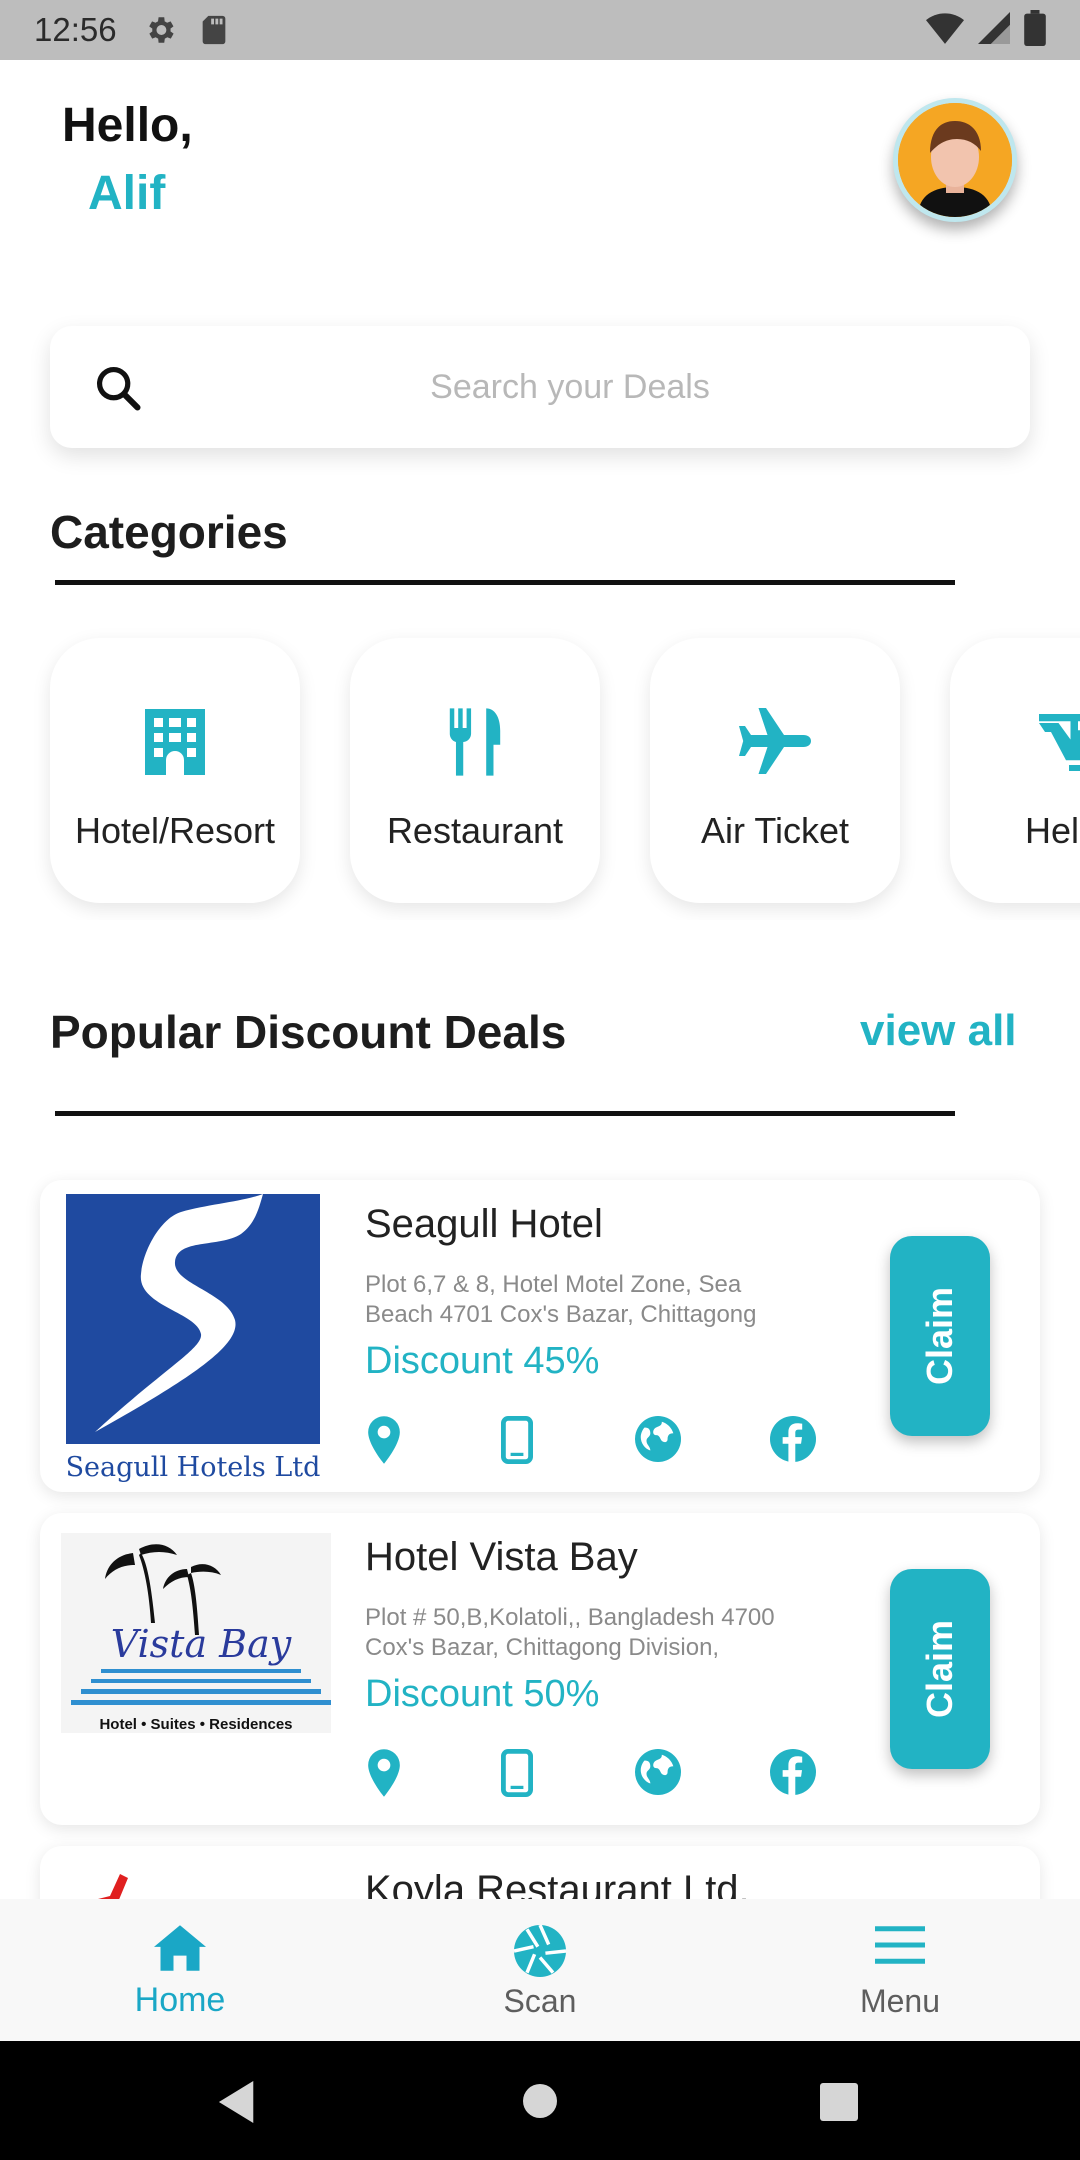 The width and height of the screenshot is (1080, 2160). What do you see at coordinates (169, 532) in the screenshot?
I see `categories-title: Categories` at bounding box center [169, 532].